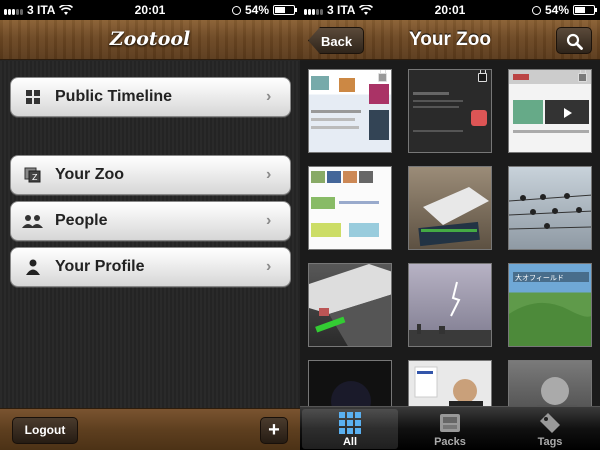 This screenshot has height=450, width=600. What do you see at coordinates (450, 442) in the screenshot?
I see `tab-label: Packs` at bounding box center [450, 442].